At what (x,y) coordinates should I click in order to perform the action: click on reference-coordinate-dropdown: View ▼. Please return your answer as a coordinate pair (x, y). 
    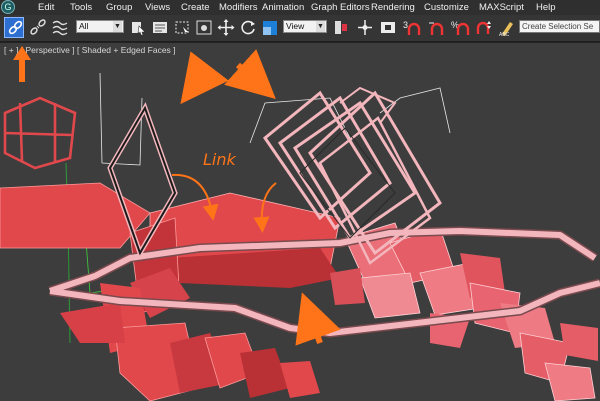
    Looking at the image, I should click on (305, 26).